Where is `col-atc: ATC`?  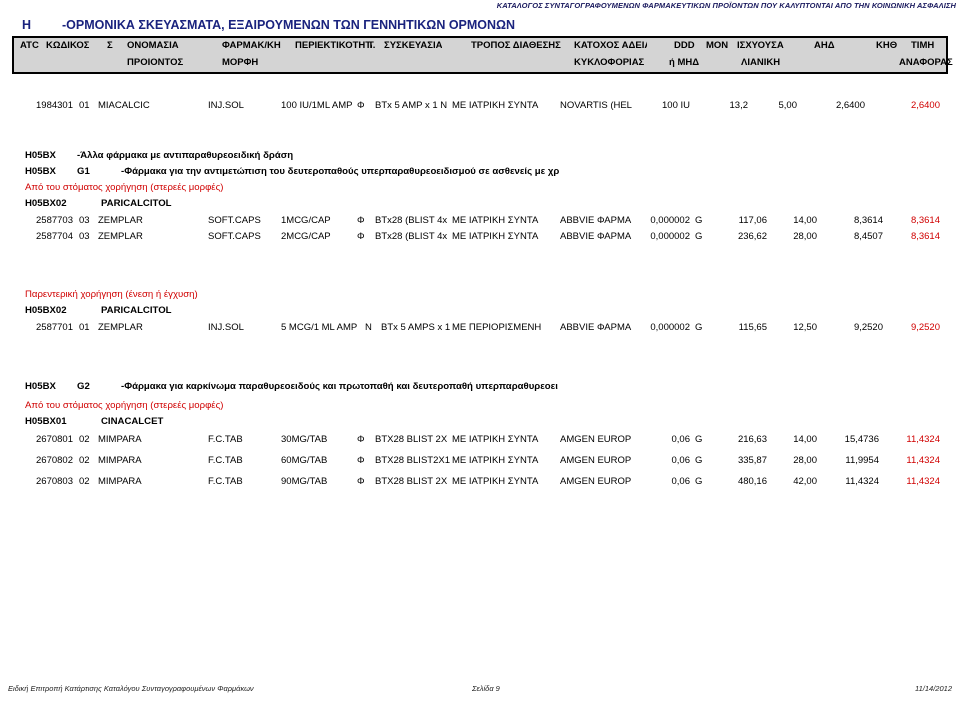
col-atc: ATC is located at coordinates (29, 45).